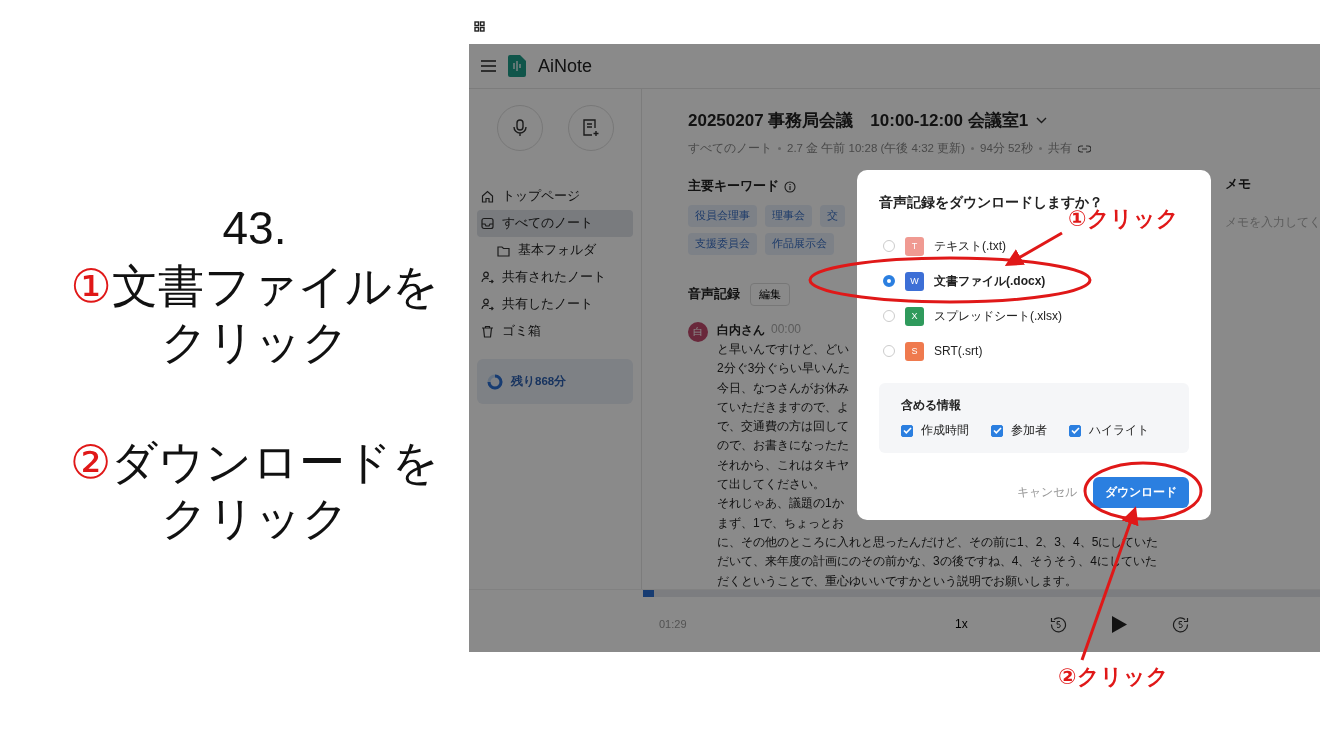 This screenshot has width=1320, height=743. What do you see at coordinates (733, 186) in the screenshot?
I see `section-heading: 主要キーワード` at bounding box center [733, 186].